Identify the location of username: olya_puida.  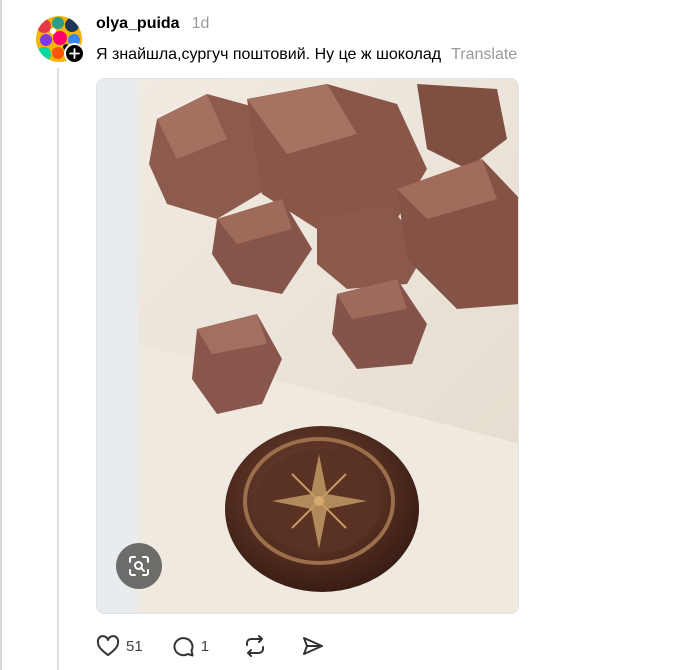
(138, 24).